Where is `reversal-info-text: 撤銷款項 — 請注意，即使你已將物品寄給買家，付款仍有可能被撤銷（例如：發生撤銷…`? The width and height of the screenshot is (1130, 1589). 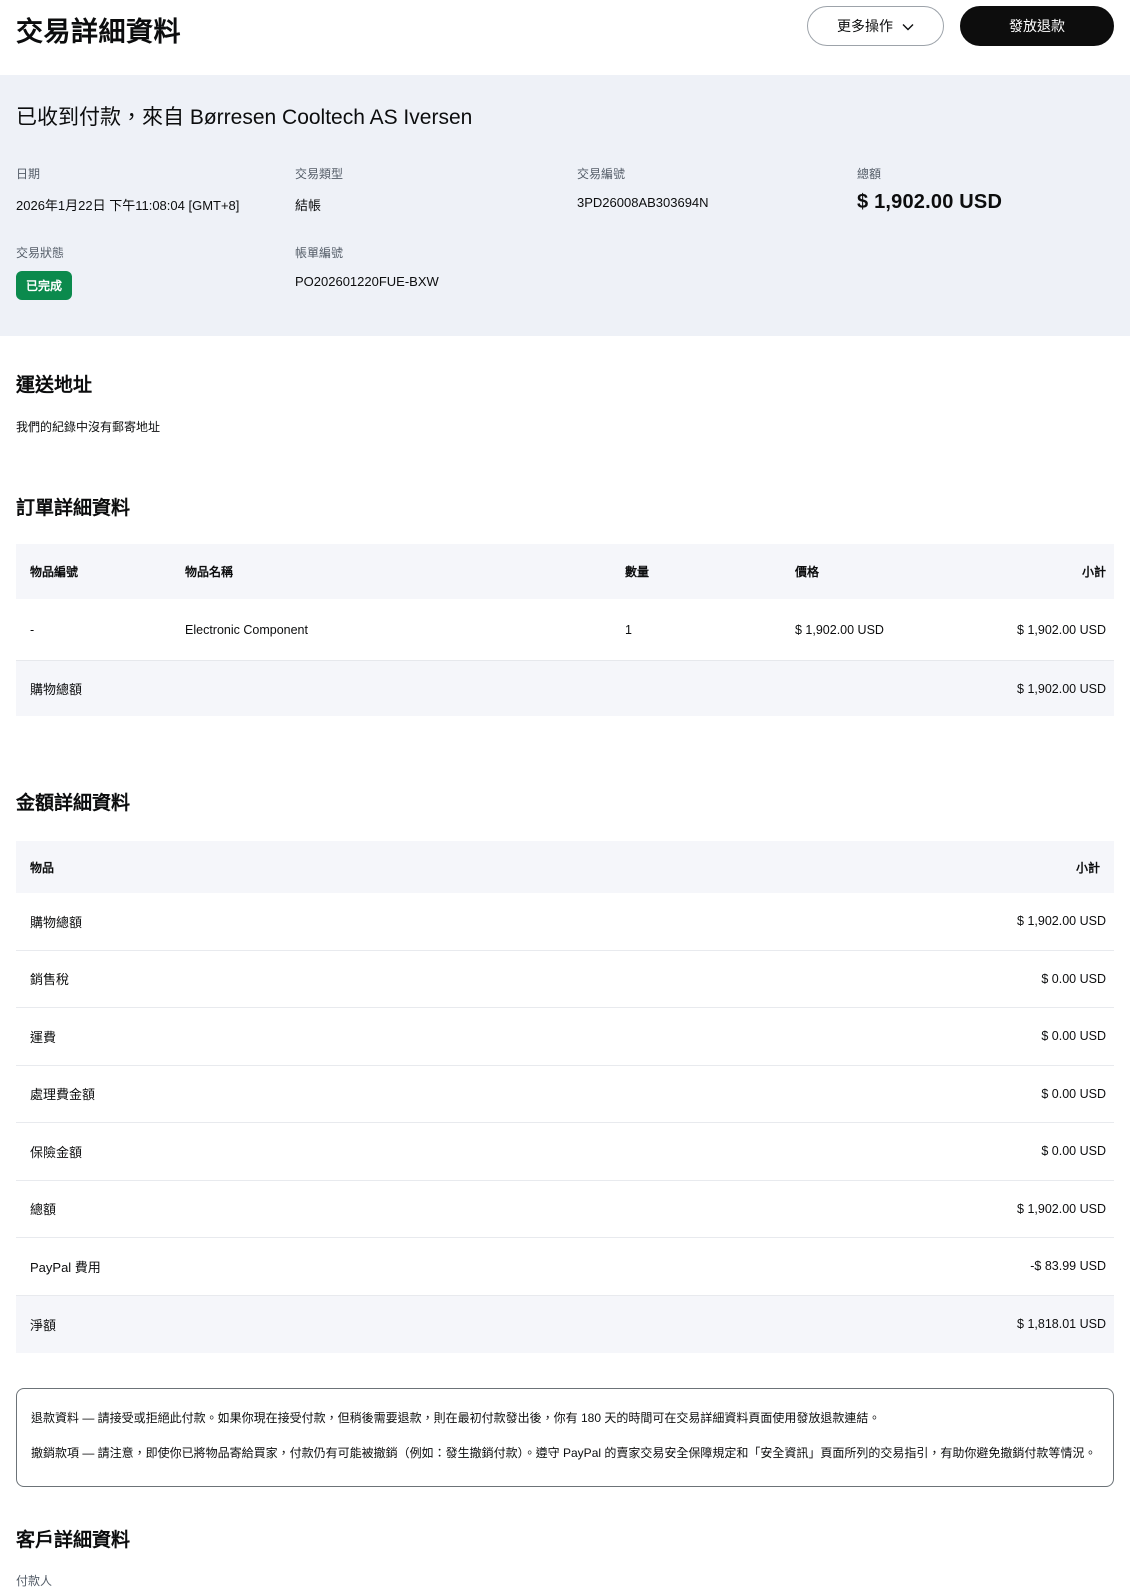 reversal-info-text: 撤銷款項 — 請注意，即使你已將物品寄給買家，付款仍有可能被撤銷（例如：發生撤銷… is located at coordinates (564, 1453).